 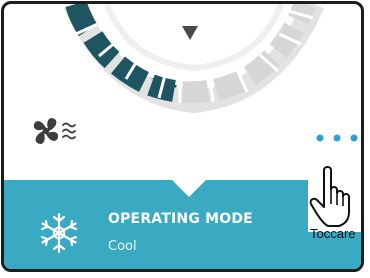 What do you see at coordinates (59, 233) in the screenshot?
I see `snowflake-icon` at bounding box center [59, 233].